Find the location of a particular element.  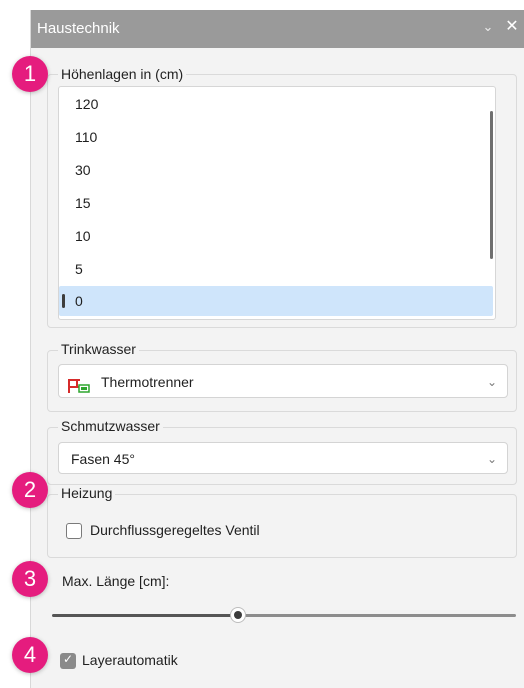

callout-badge-1: 1 is located at coordinates (30, 74).